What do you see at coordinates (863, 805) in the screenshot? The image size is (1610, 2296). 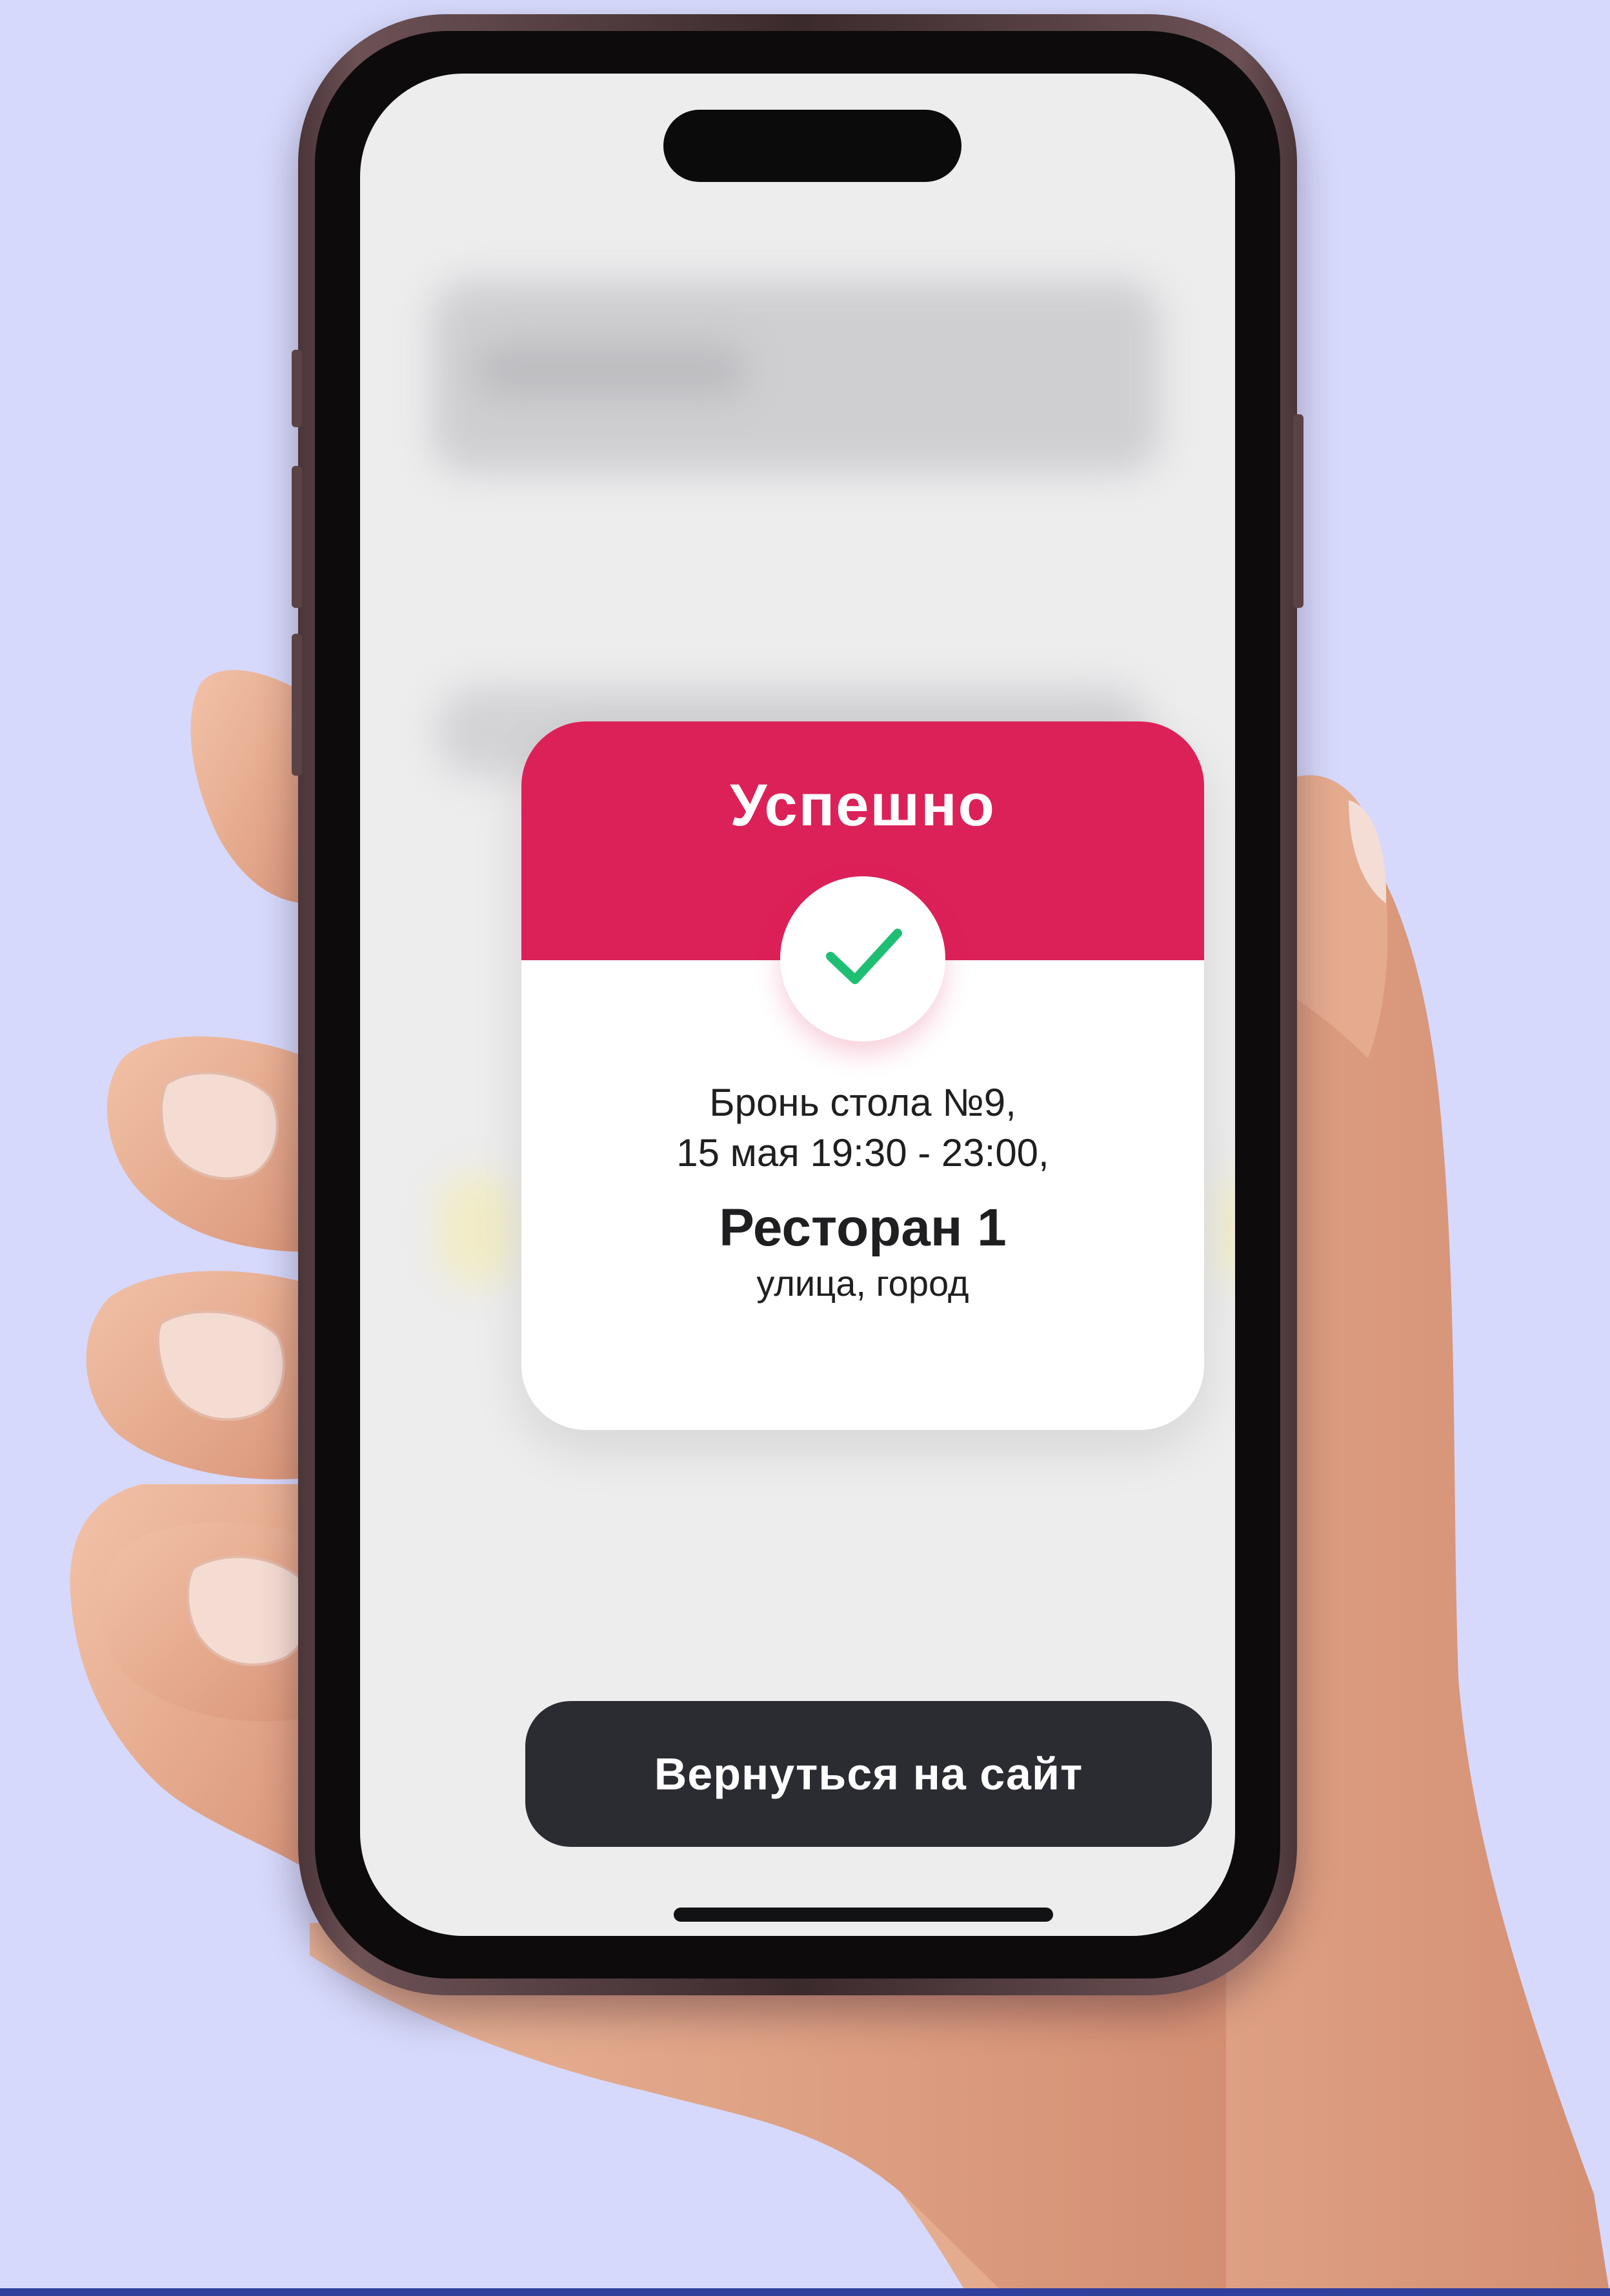 I see `success-title: Успешно` at bounding box center [863, 805].